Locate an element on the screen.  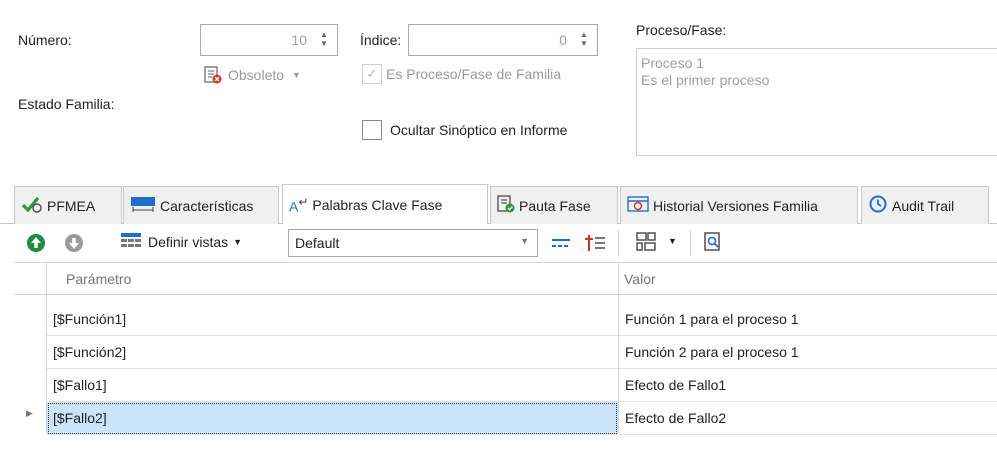
tab-historial-versiones-familia: Historial Versiones Familia is located at coordinates (739, 205).